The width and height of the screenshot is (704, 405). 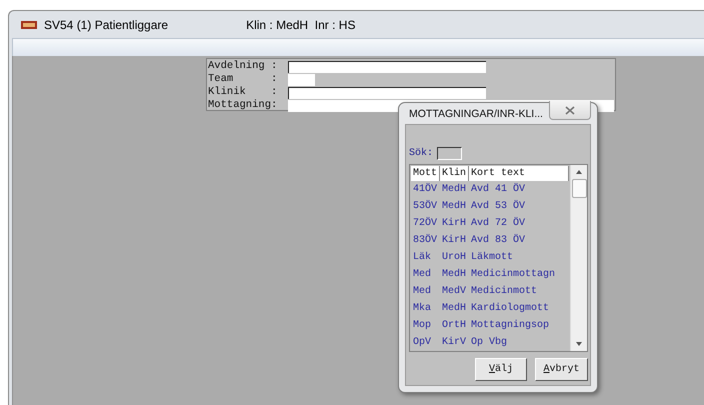 What do you see at coordinates (421, 153) in the screenshot?
I see `search-label: Sök:` at bounding box center [421, 153].